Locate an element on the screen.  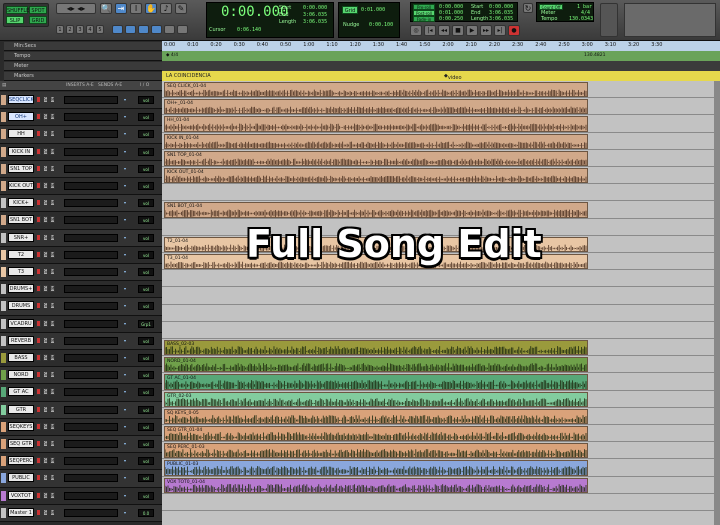
track-name: Master 1 is located at coordinates (21, 512).